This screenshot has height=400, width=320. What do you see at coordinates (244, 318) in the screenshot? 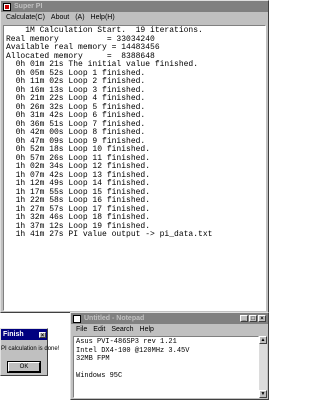
I see `minimize-icon: _` at bounding box center [244, 318].